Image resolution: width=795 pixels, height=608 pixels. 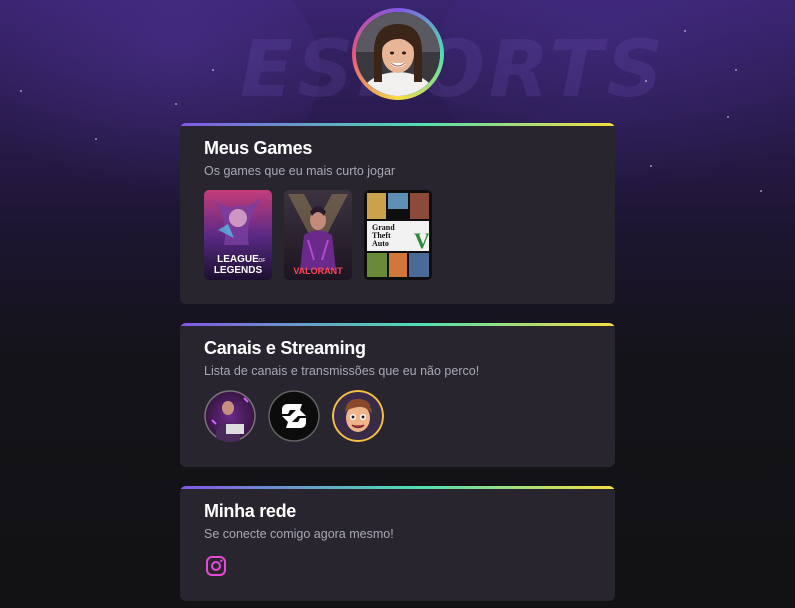 I want to click on section-title: Canais e Streaming, so click(x=285, y=348).